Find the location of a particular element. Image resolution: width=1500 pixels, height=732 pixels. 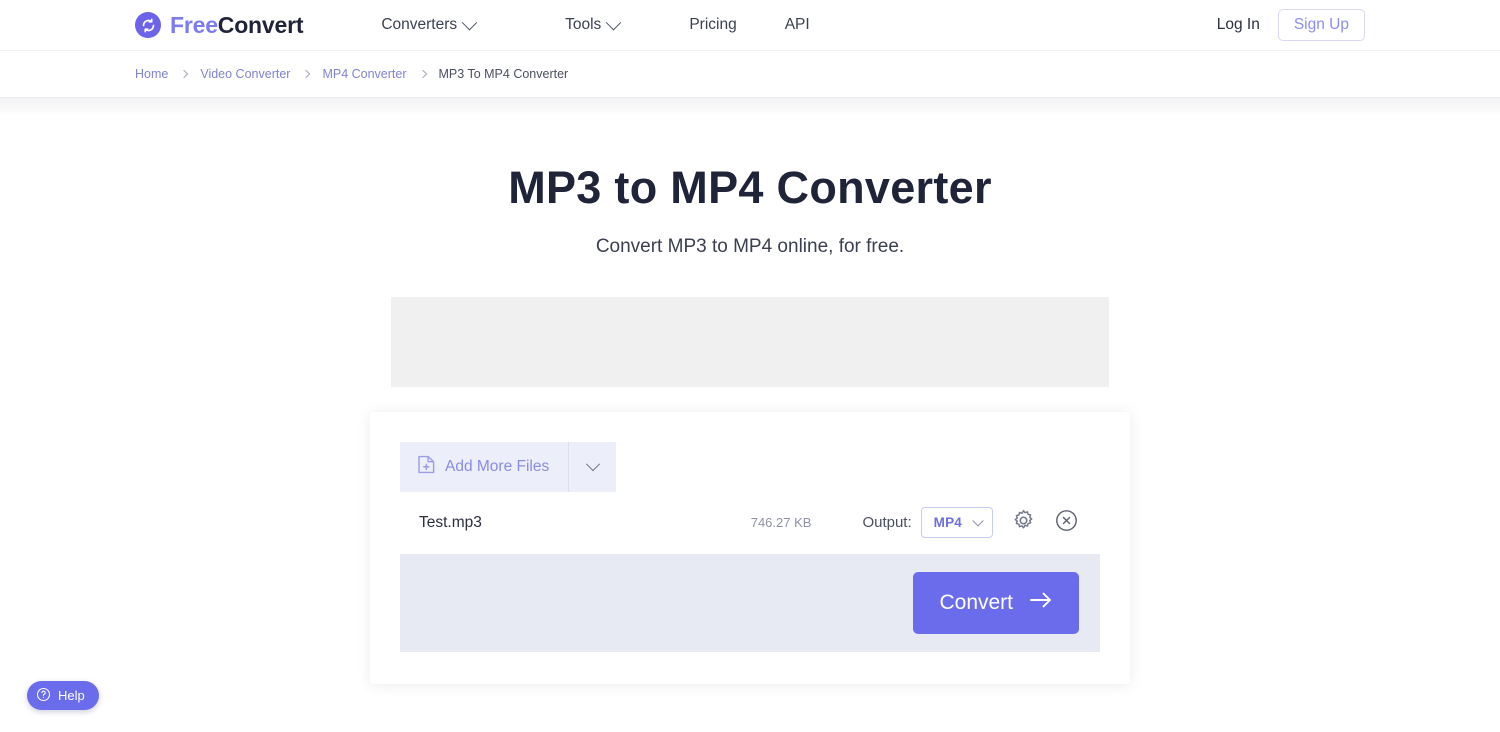

logo-text-convert: Convert is located at coordinates (260, 24).